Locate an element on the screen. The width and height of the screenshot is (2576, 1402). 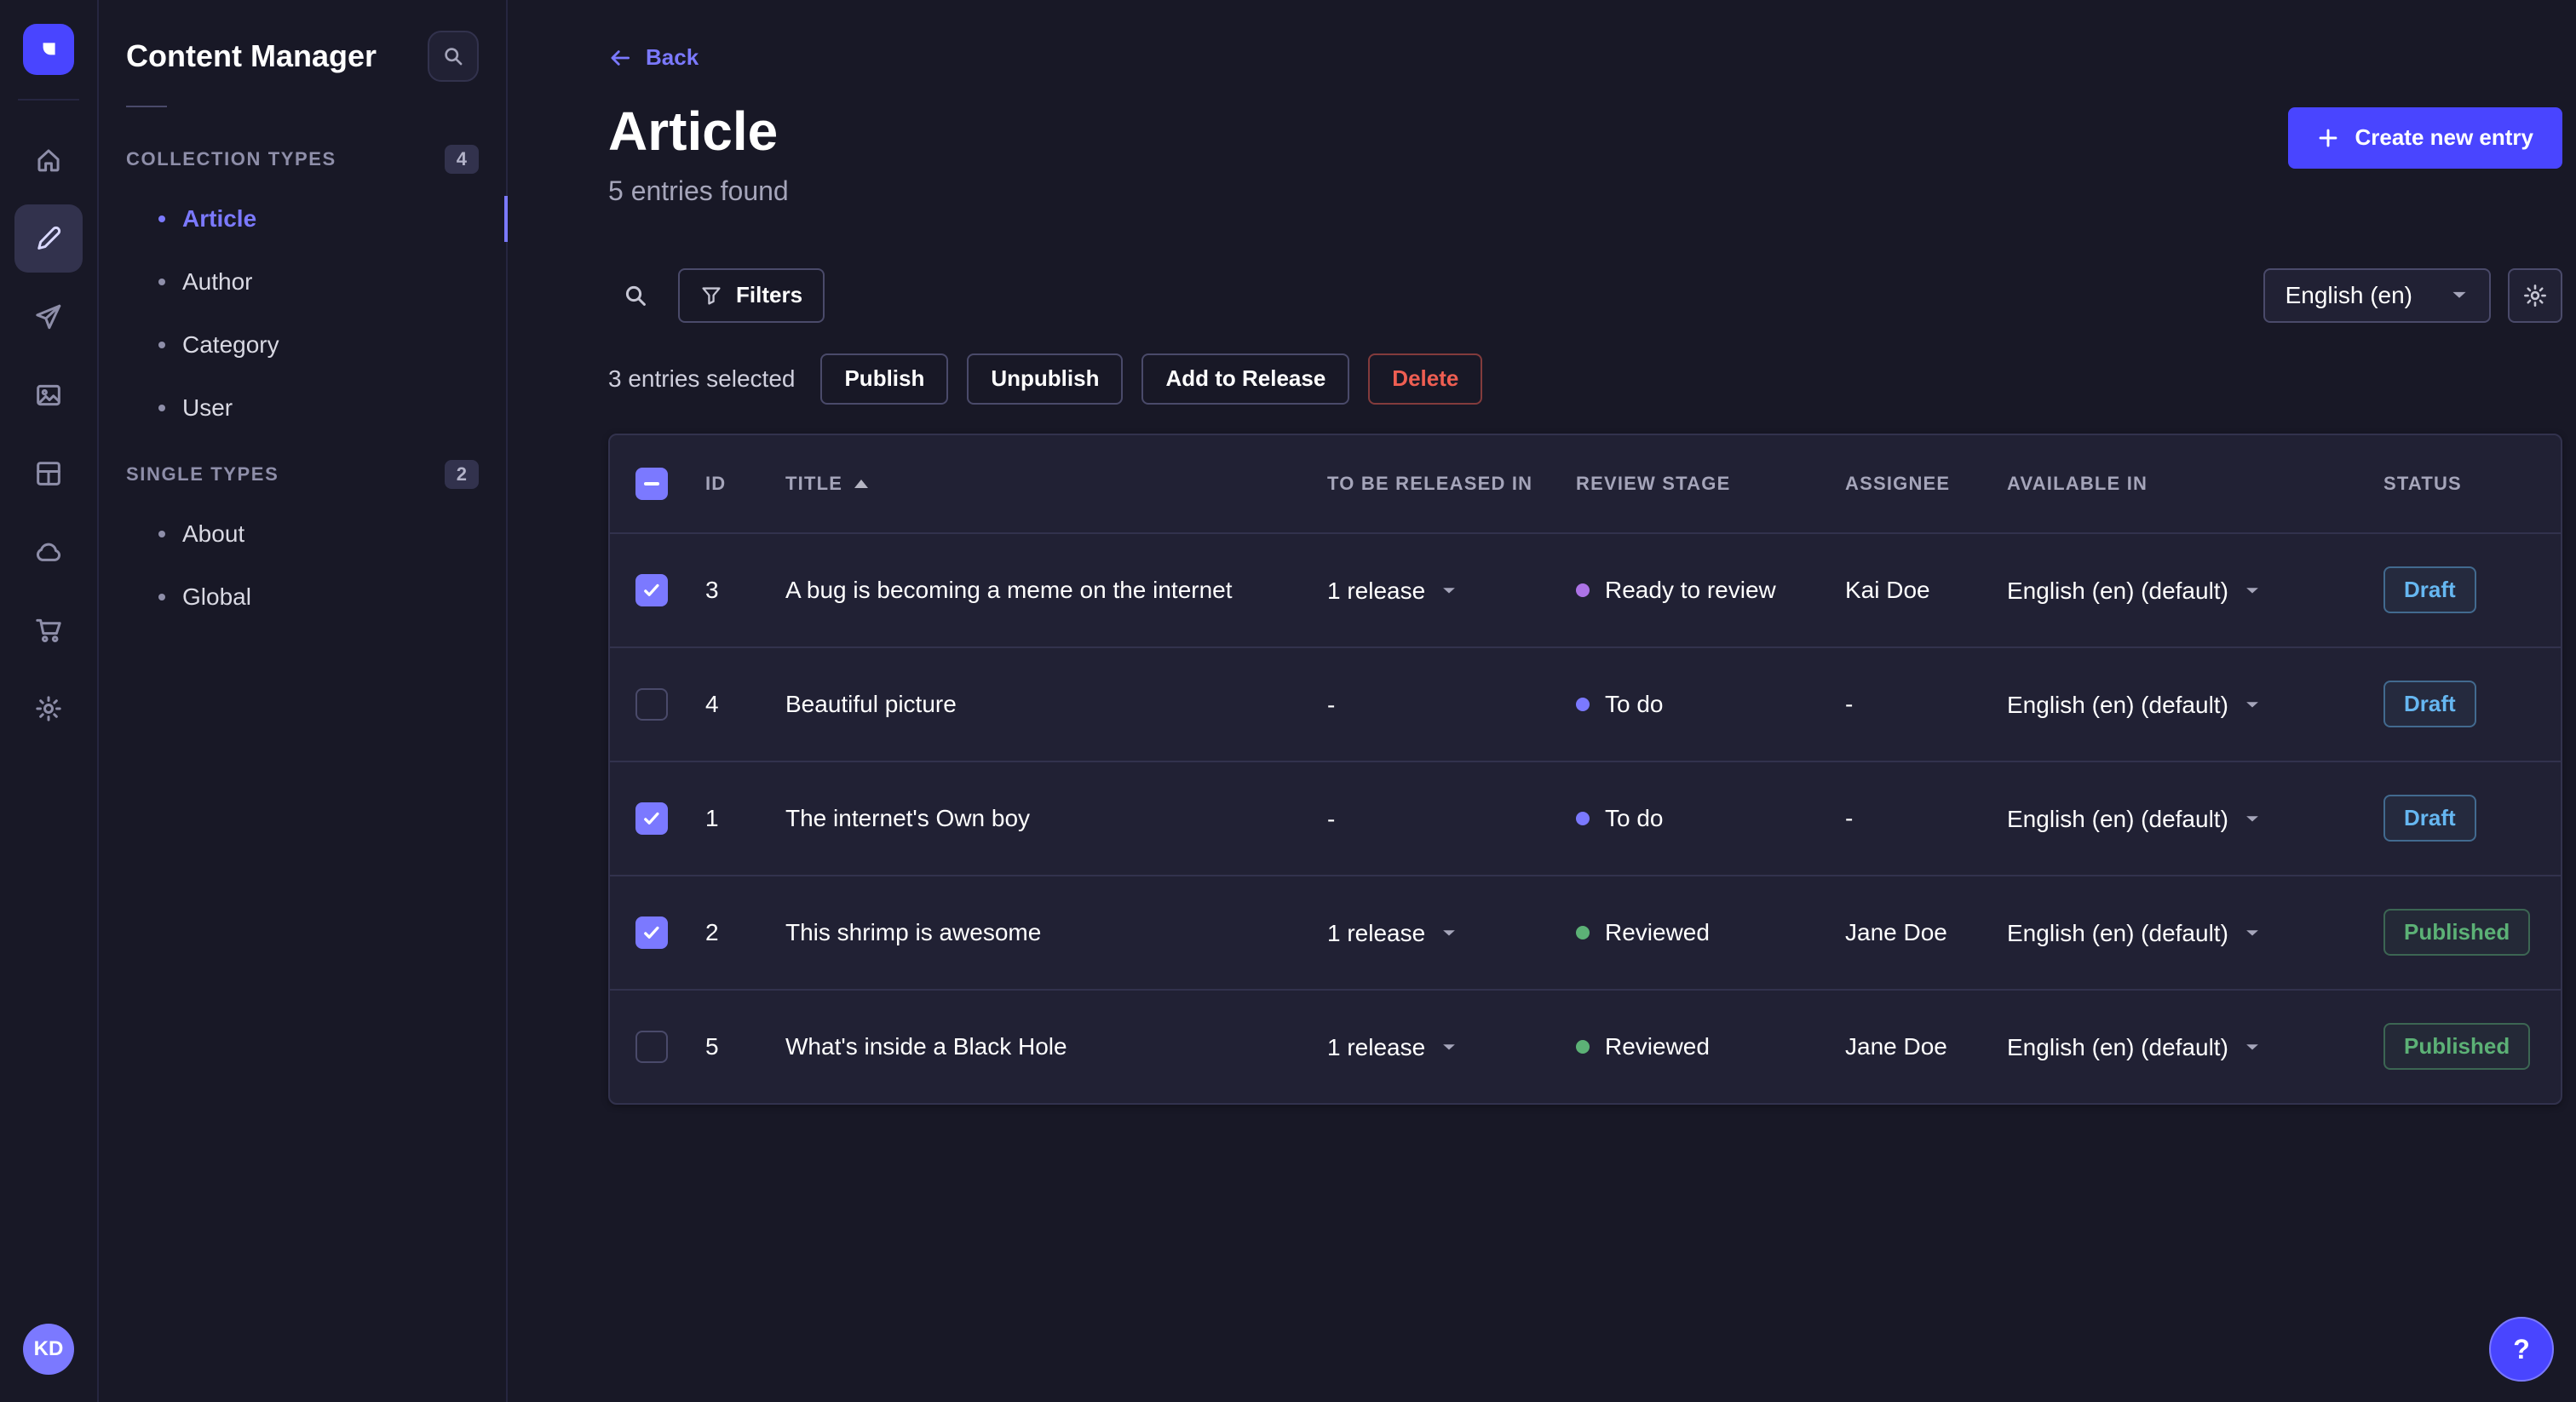
nav-settings is located at coordinates (49, 709).